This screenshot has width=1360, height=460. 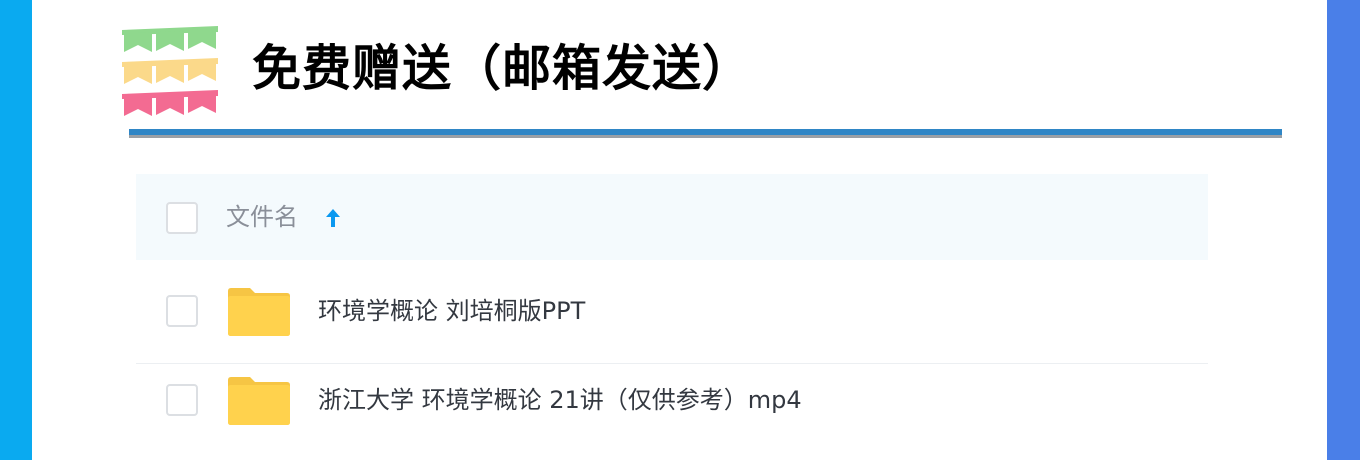 What do you see at coordinates (560, 400) in the screenshot?
I see `file-name: 浙江大学 环境学概论 21讲（仅供参考）mp4` at bounding box center [560, 400].